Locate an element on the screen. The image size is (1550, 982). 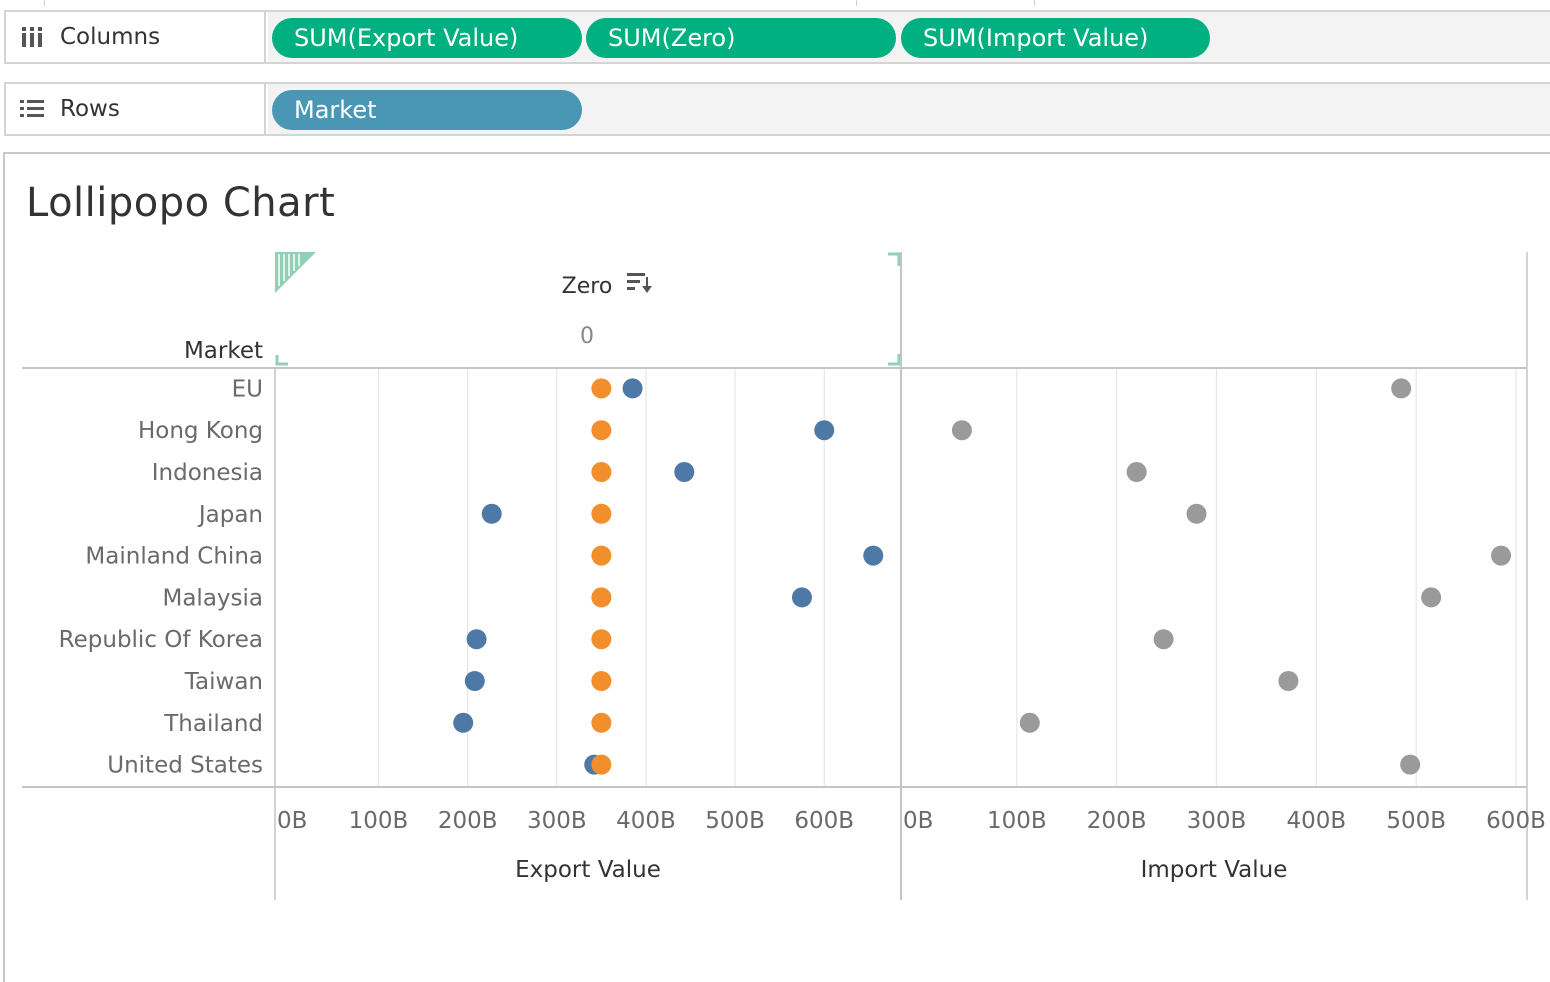
row-label: Taiwan is located at coordinates (223, 682).